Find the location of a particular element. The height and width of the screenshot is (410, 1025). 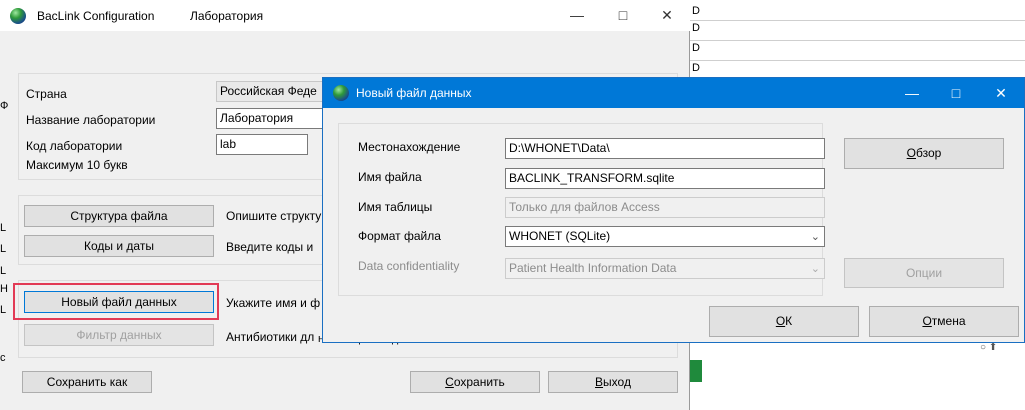

background-green-strip is located at coordinates (696, 371).